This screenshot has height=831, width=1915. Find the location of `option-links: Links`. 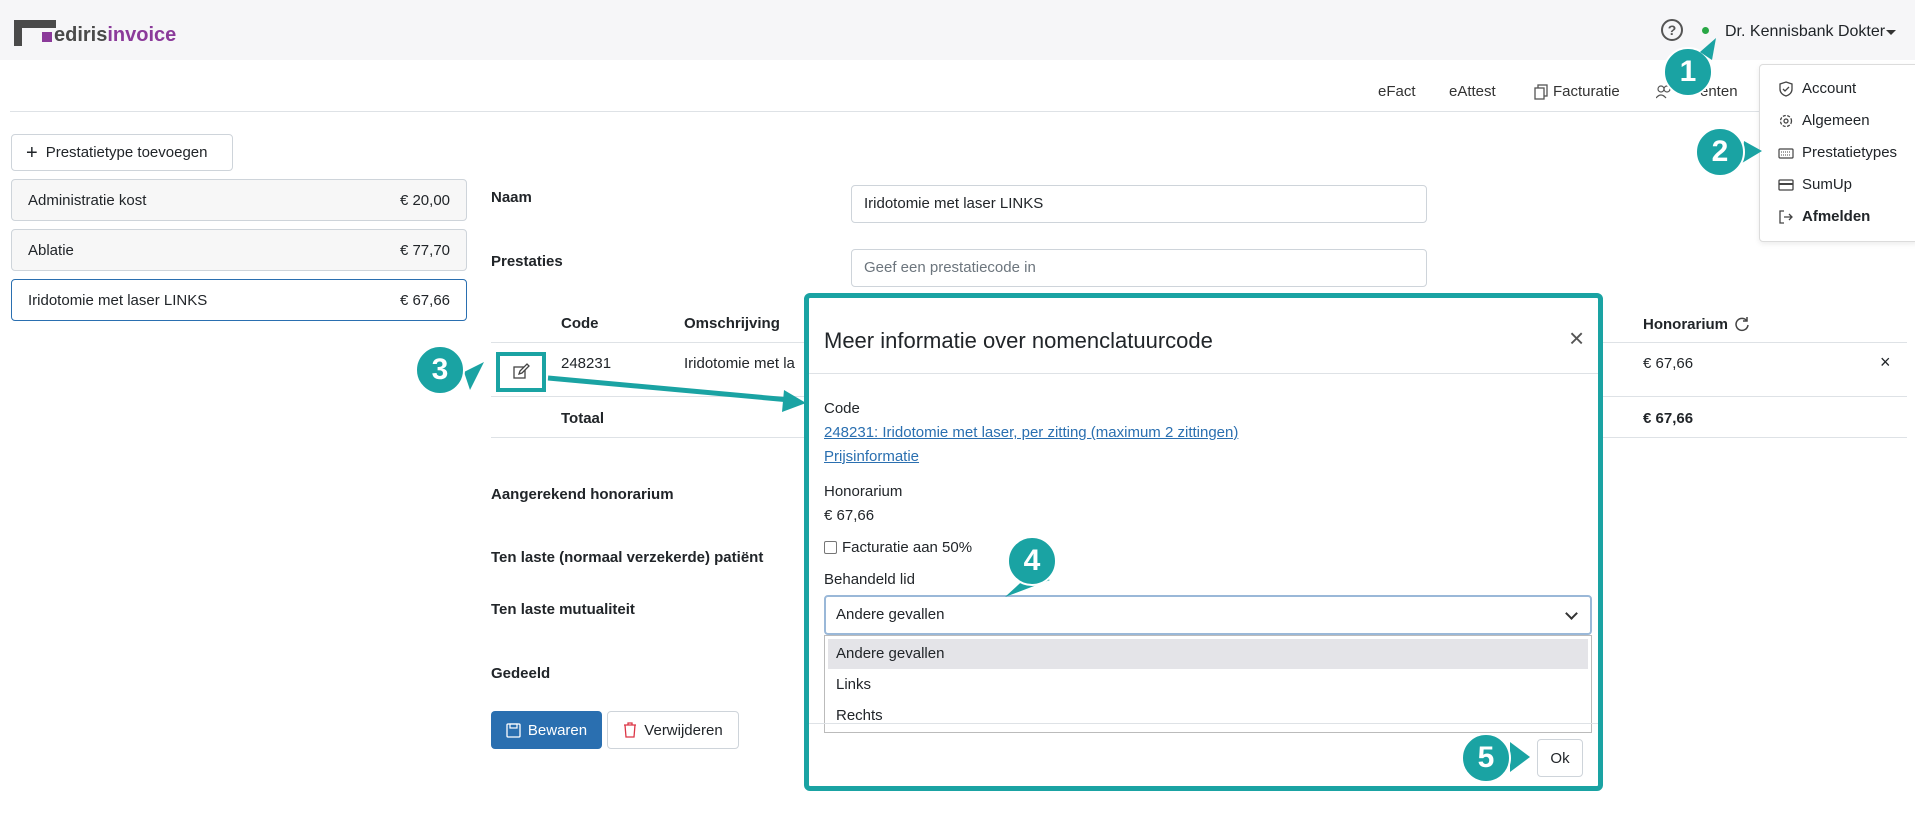

option-links: Links is located at coordinates (1208, 685).